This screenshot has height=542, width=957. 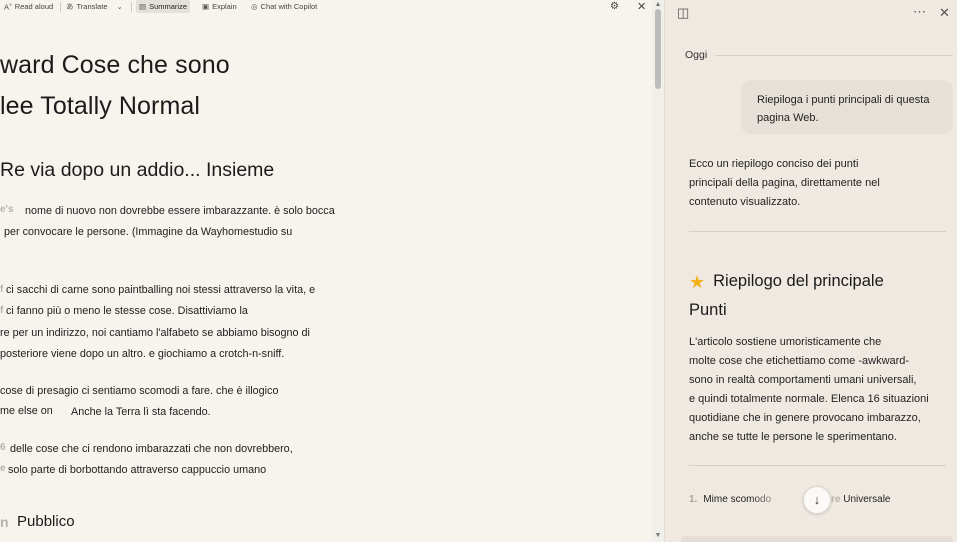 I want to click on list-number: 1., so click(x=693, y=499).